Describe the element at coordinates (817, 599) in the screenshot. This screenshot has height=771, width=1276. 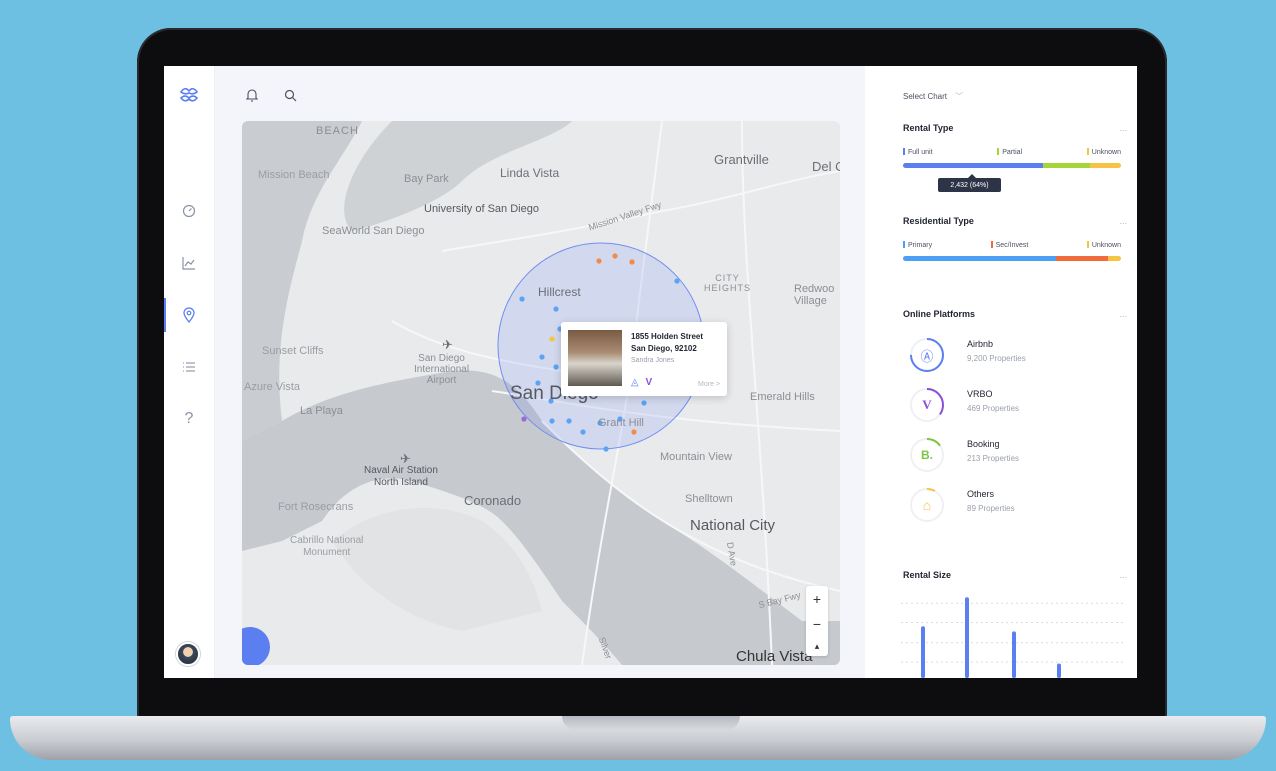
I see `zoom-in-button: +` at that location.